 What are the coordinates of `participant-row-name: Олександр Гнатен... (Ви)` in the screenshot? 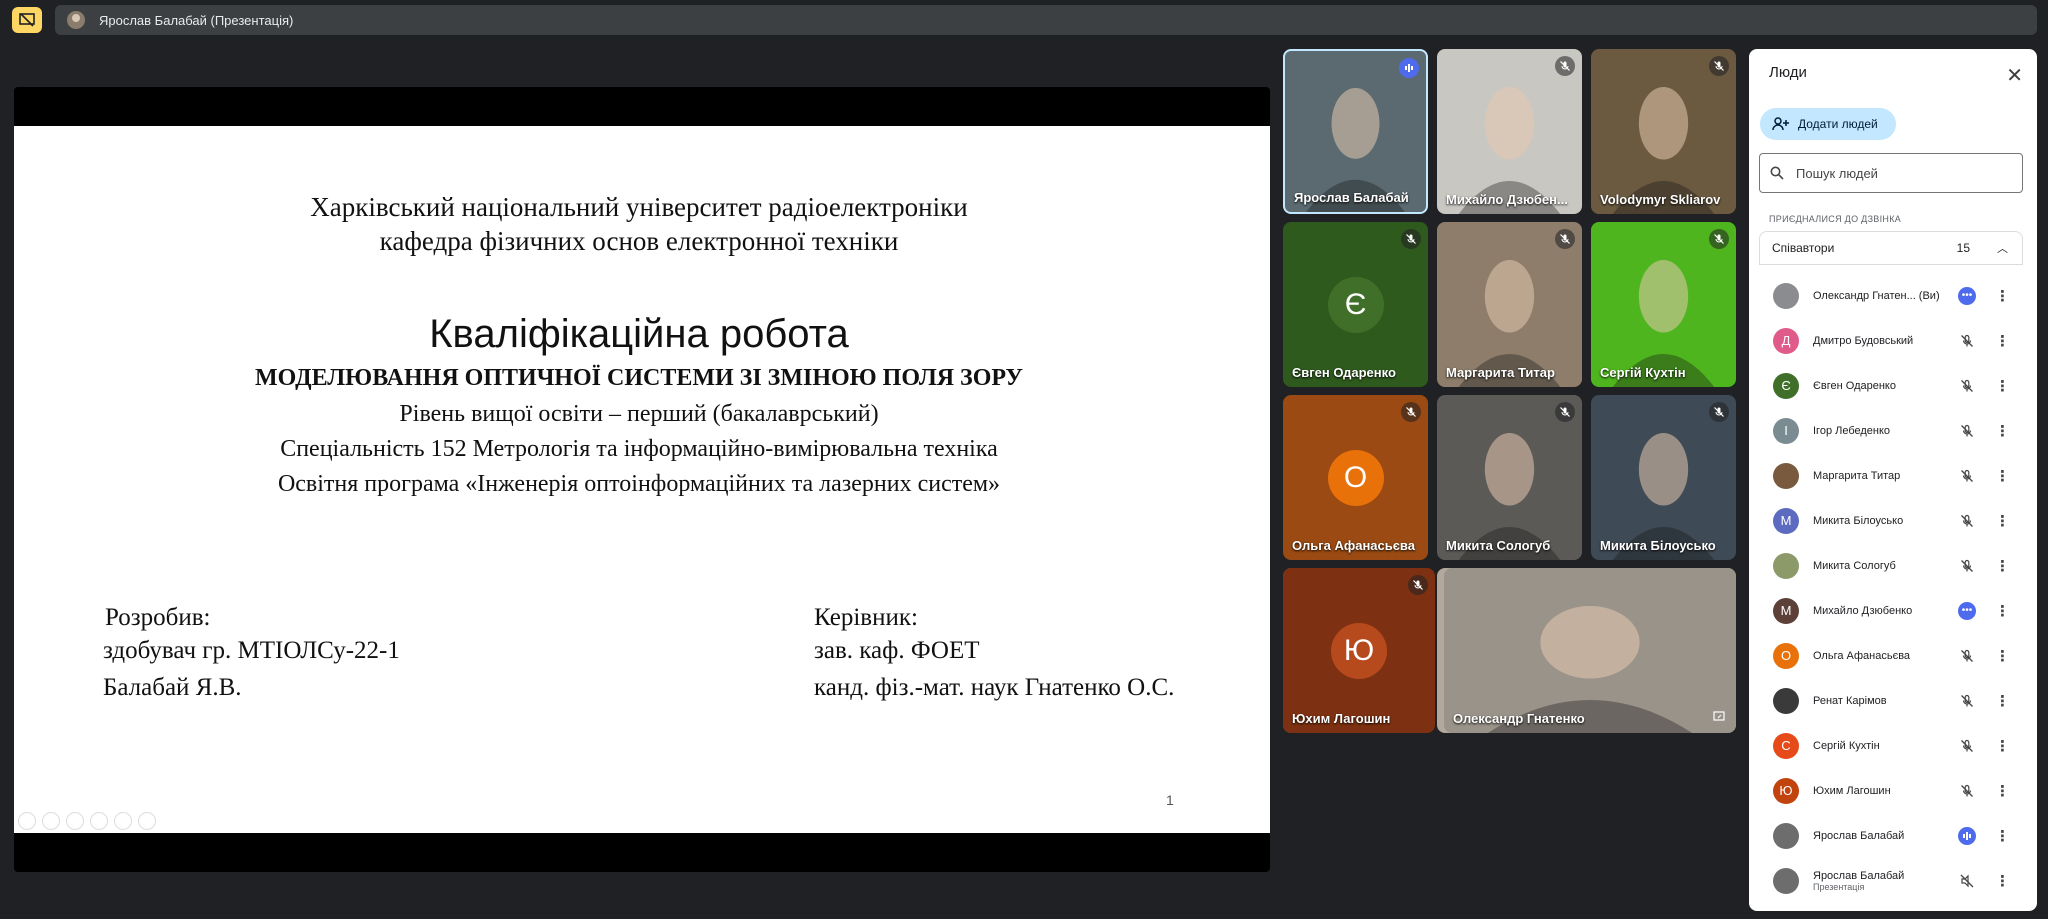 It's located at (1883, 296).